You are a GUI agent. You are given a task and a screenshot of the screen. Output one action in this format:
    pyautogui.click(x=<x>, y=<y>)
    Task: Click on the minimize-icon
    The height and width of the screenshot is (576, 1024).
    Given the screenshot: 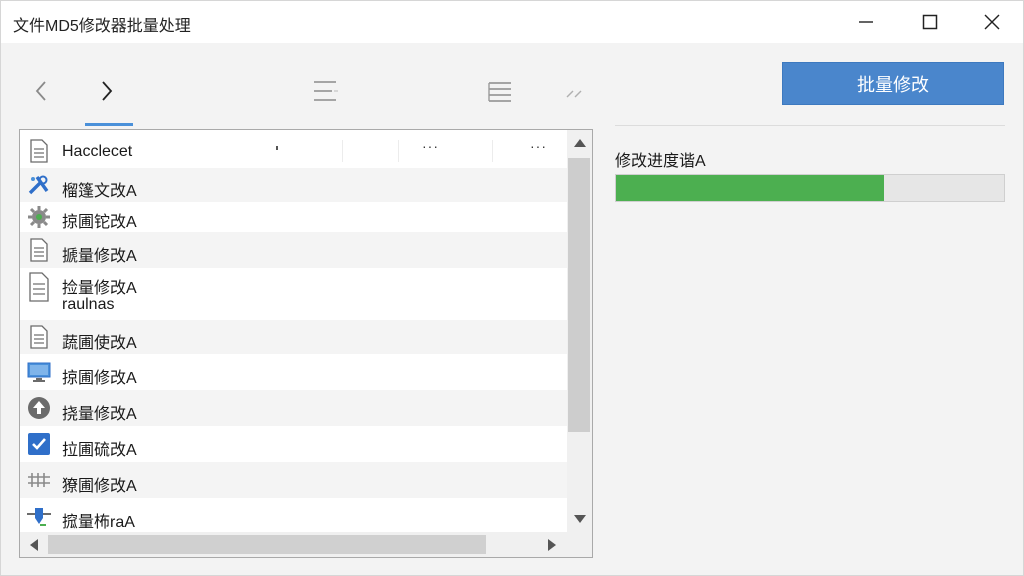 What is the action you would take?
    pyautogui.click(x=866, y=22)
    